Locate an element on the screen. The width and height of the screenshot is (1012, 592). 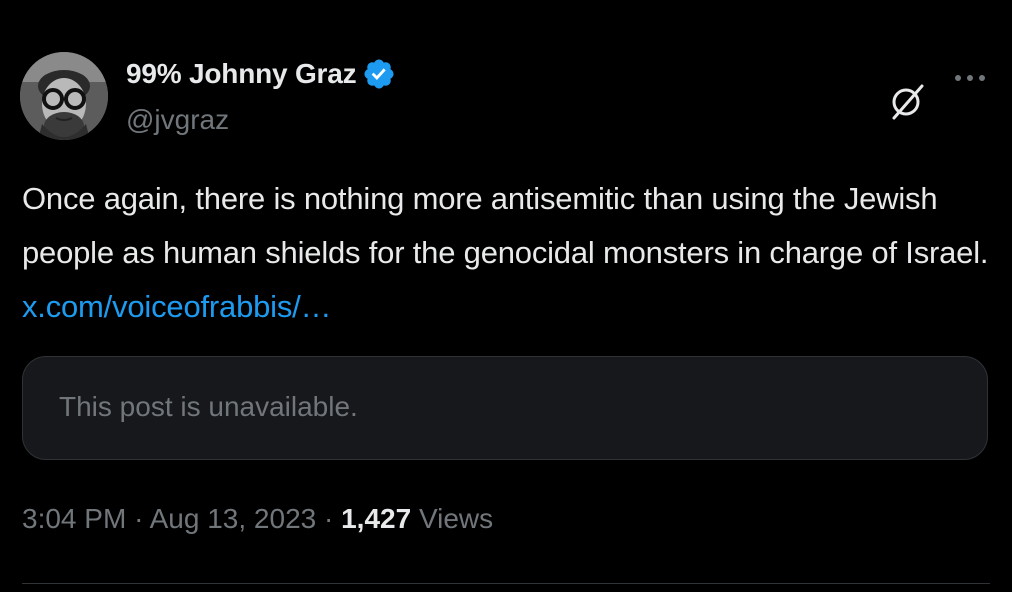
avatar-image is located at coordinates (64, 96).